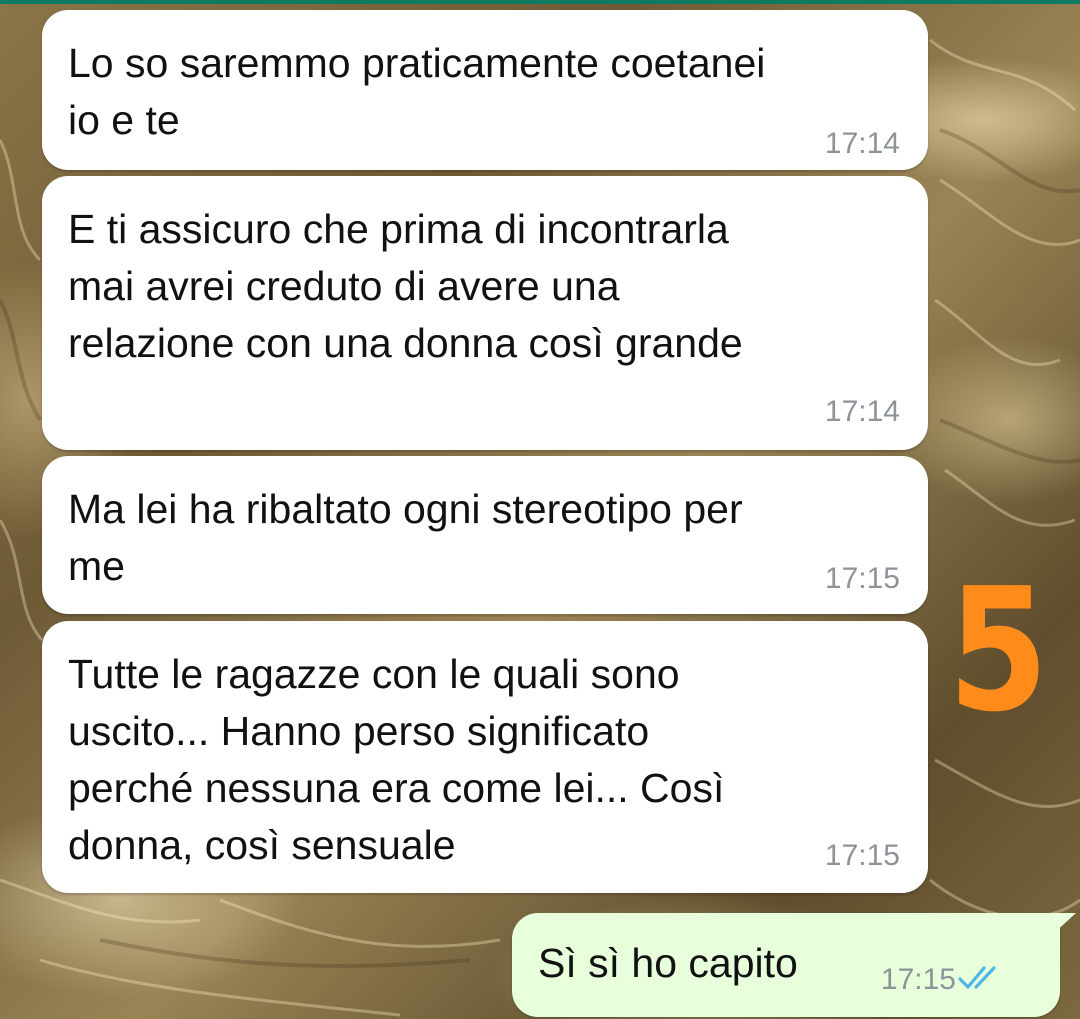 This screenshot has width=1080, height=1019. Describe the element at coordinates (1064, 924) in the screenshot. I see `bubble-tail` at that location.